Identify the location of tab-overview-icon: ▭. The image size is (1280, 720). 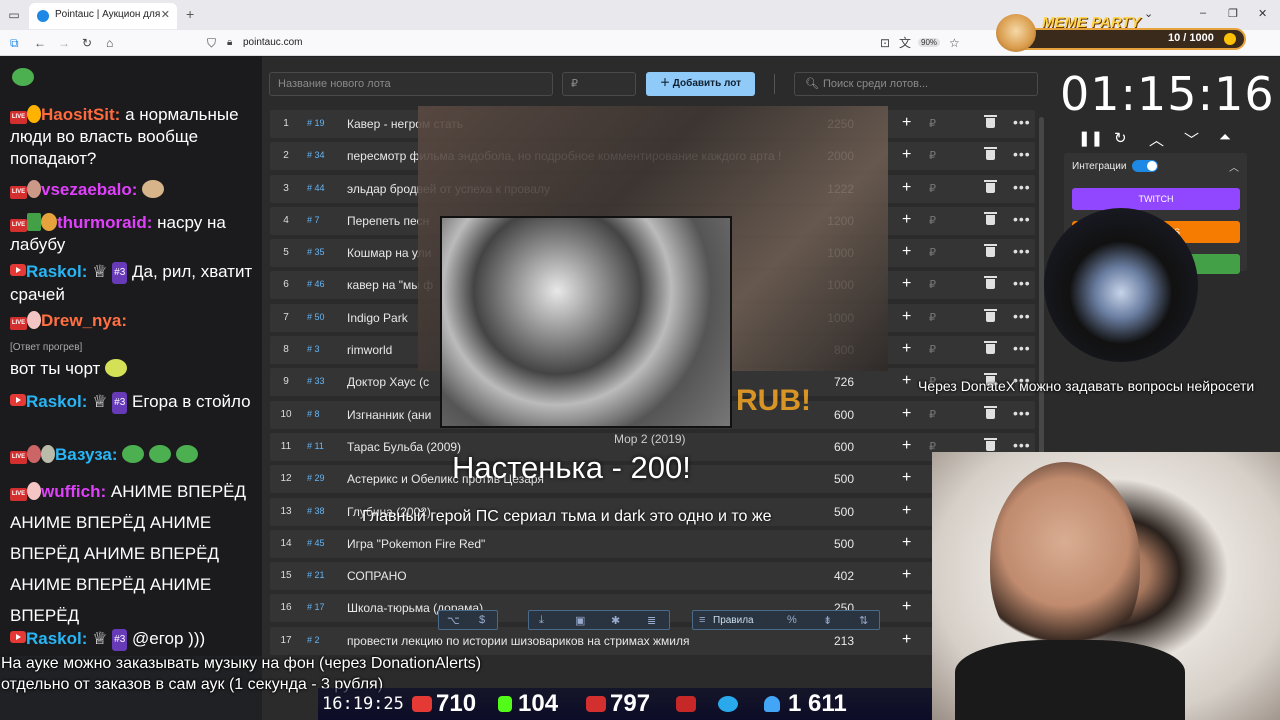
(14, 15).